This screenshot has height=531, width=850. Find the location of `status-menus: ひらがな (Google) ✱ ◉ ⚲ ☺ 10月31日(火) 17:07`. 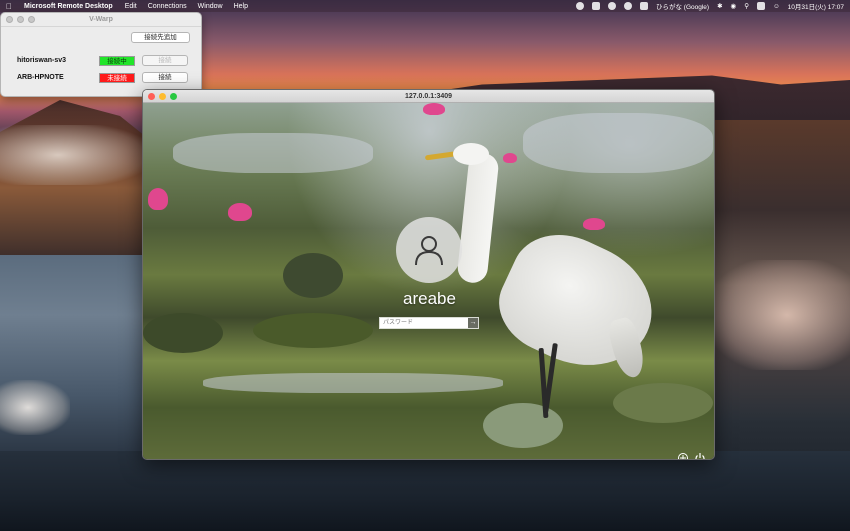

status-menus: ひらがな (Google) ✱ ◉ ⚲ ☺ 10月31日(火) 17:07 is located at coordinates (709, 6).